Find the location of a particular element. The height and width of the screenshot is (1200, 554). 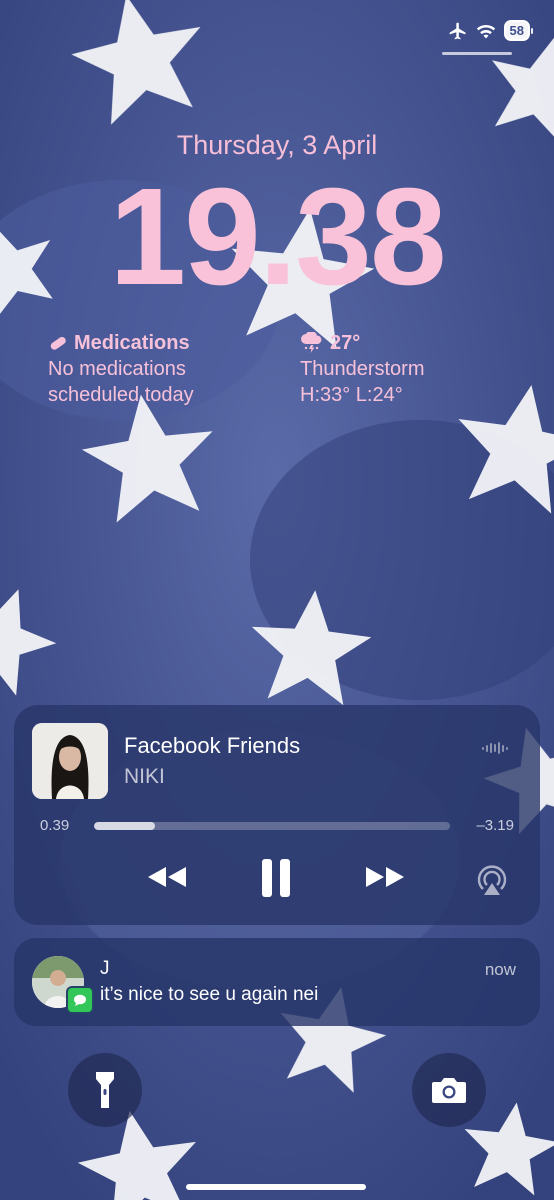

battery-indicator: 58 is located at coordinates (518, 30).